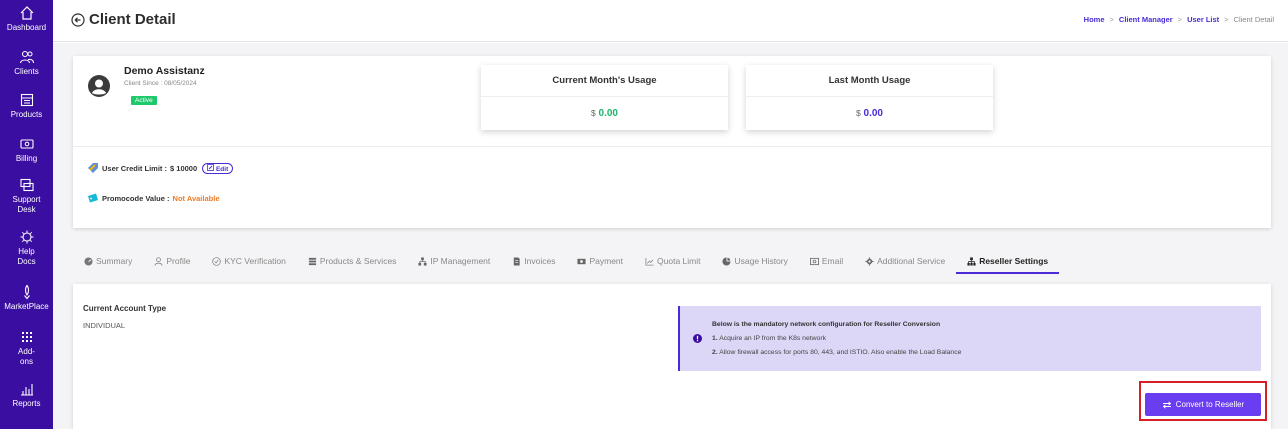  What do you see at coordinates (26, 185) in the screenshot?
I see `support-icon` at bounding box center [26, 185].